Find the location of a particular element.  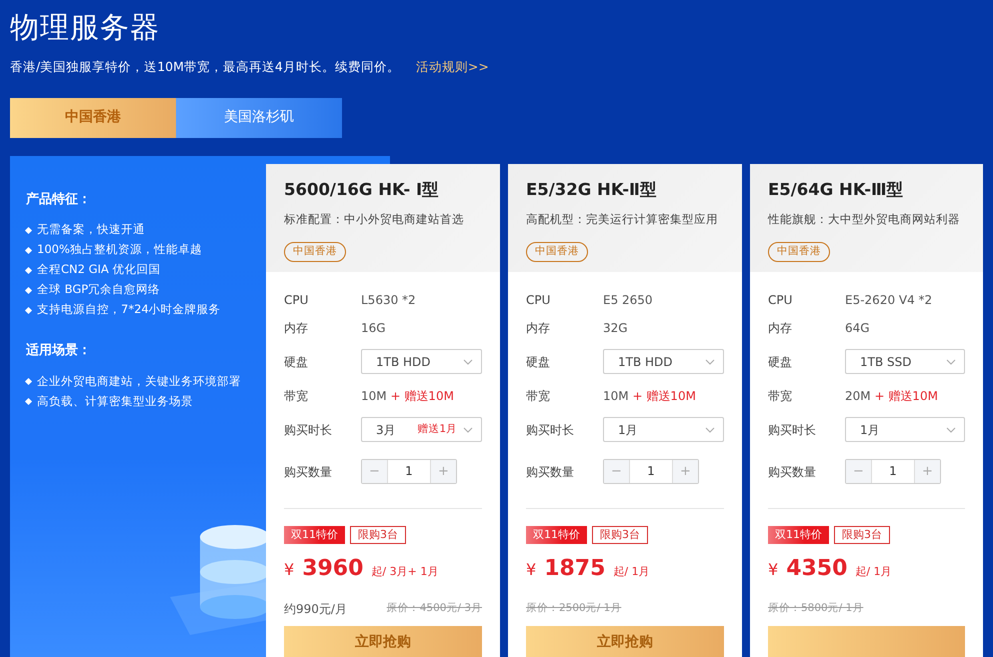

product-description: 高配机型：完美运行计算密集型应用 is located at coordinates (622, 219).